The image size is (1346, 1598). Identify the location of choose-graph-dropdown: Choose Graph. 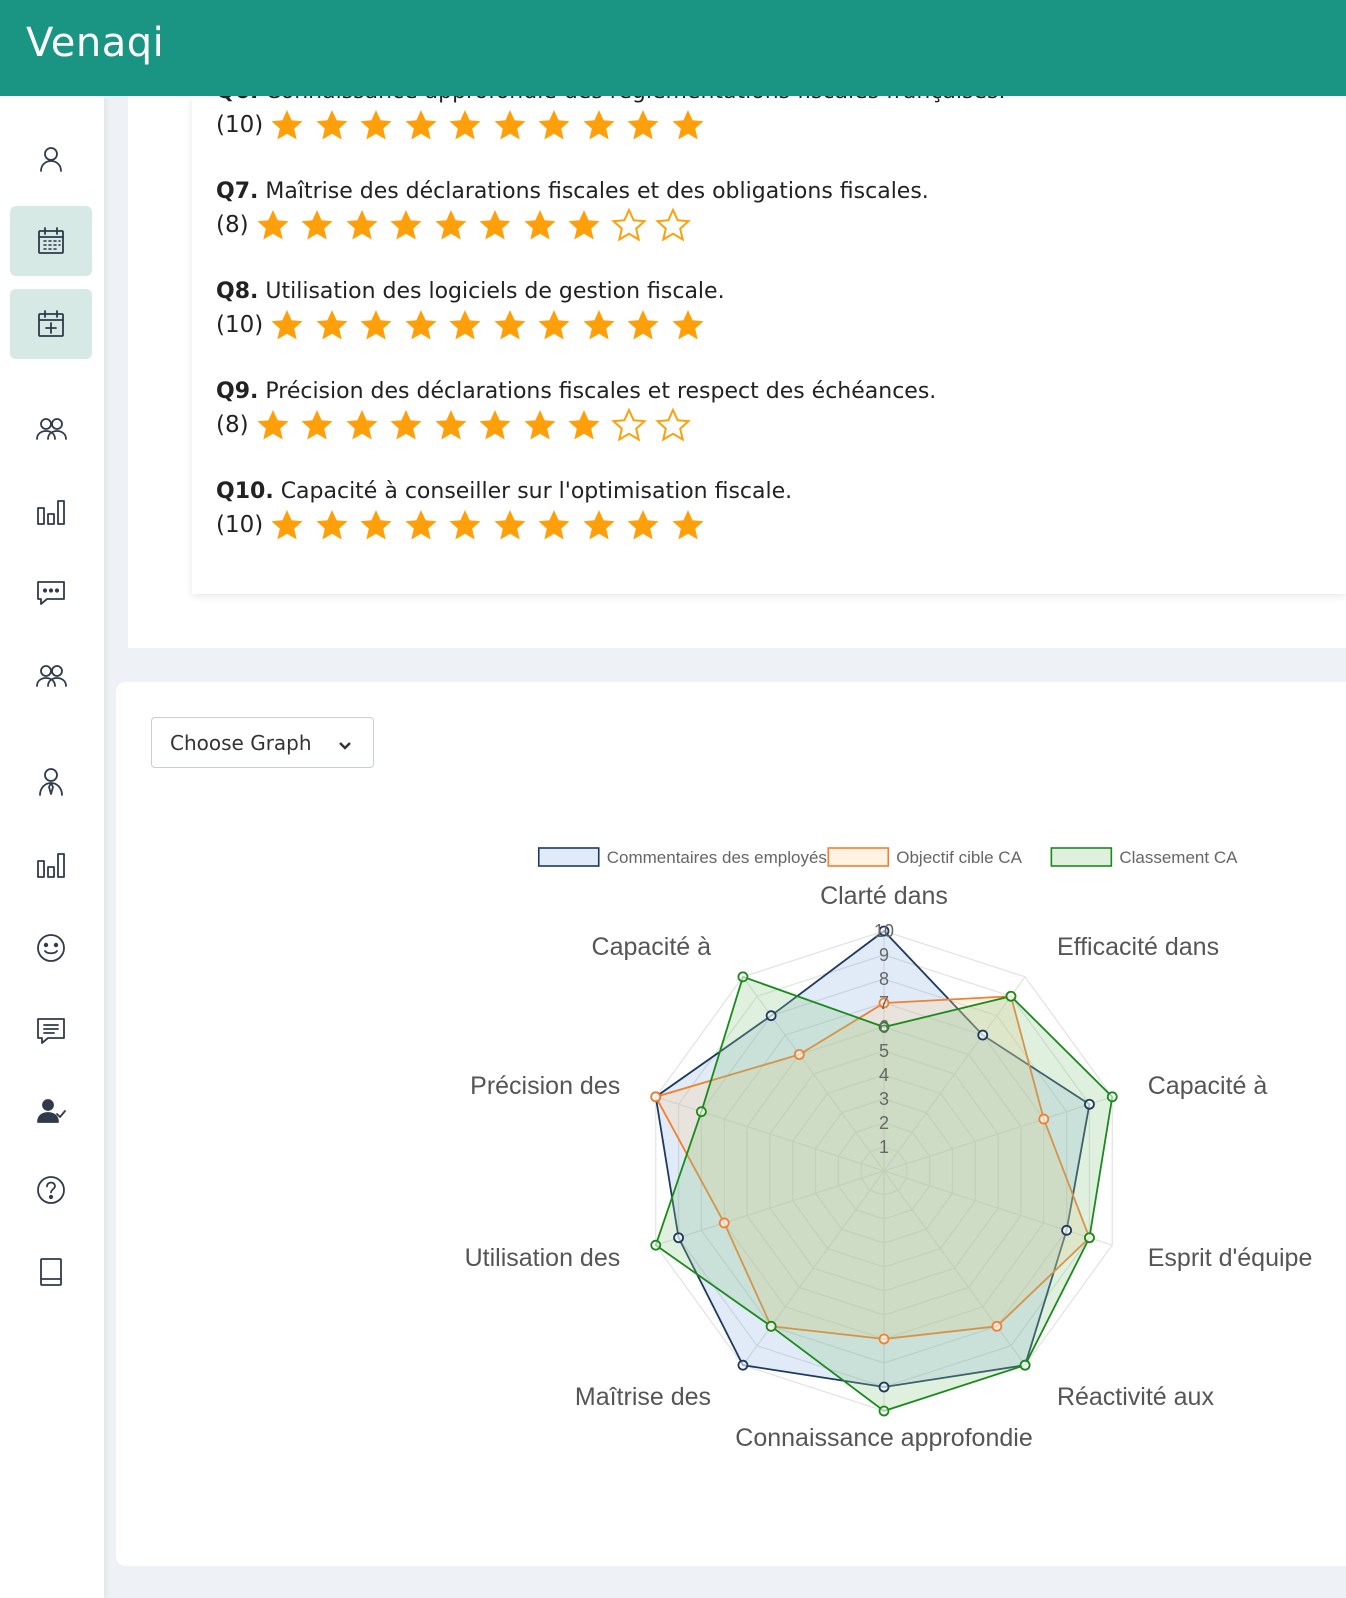
(262, 742).